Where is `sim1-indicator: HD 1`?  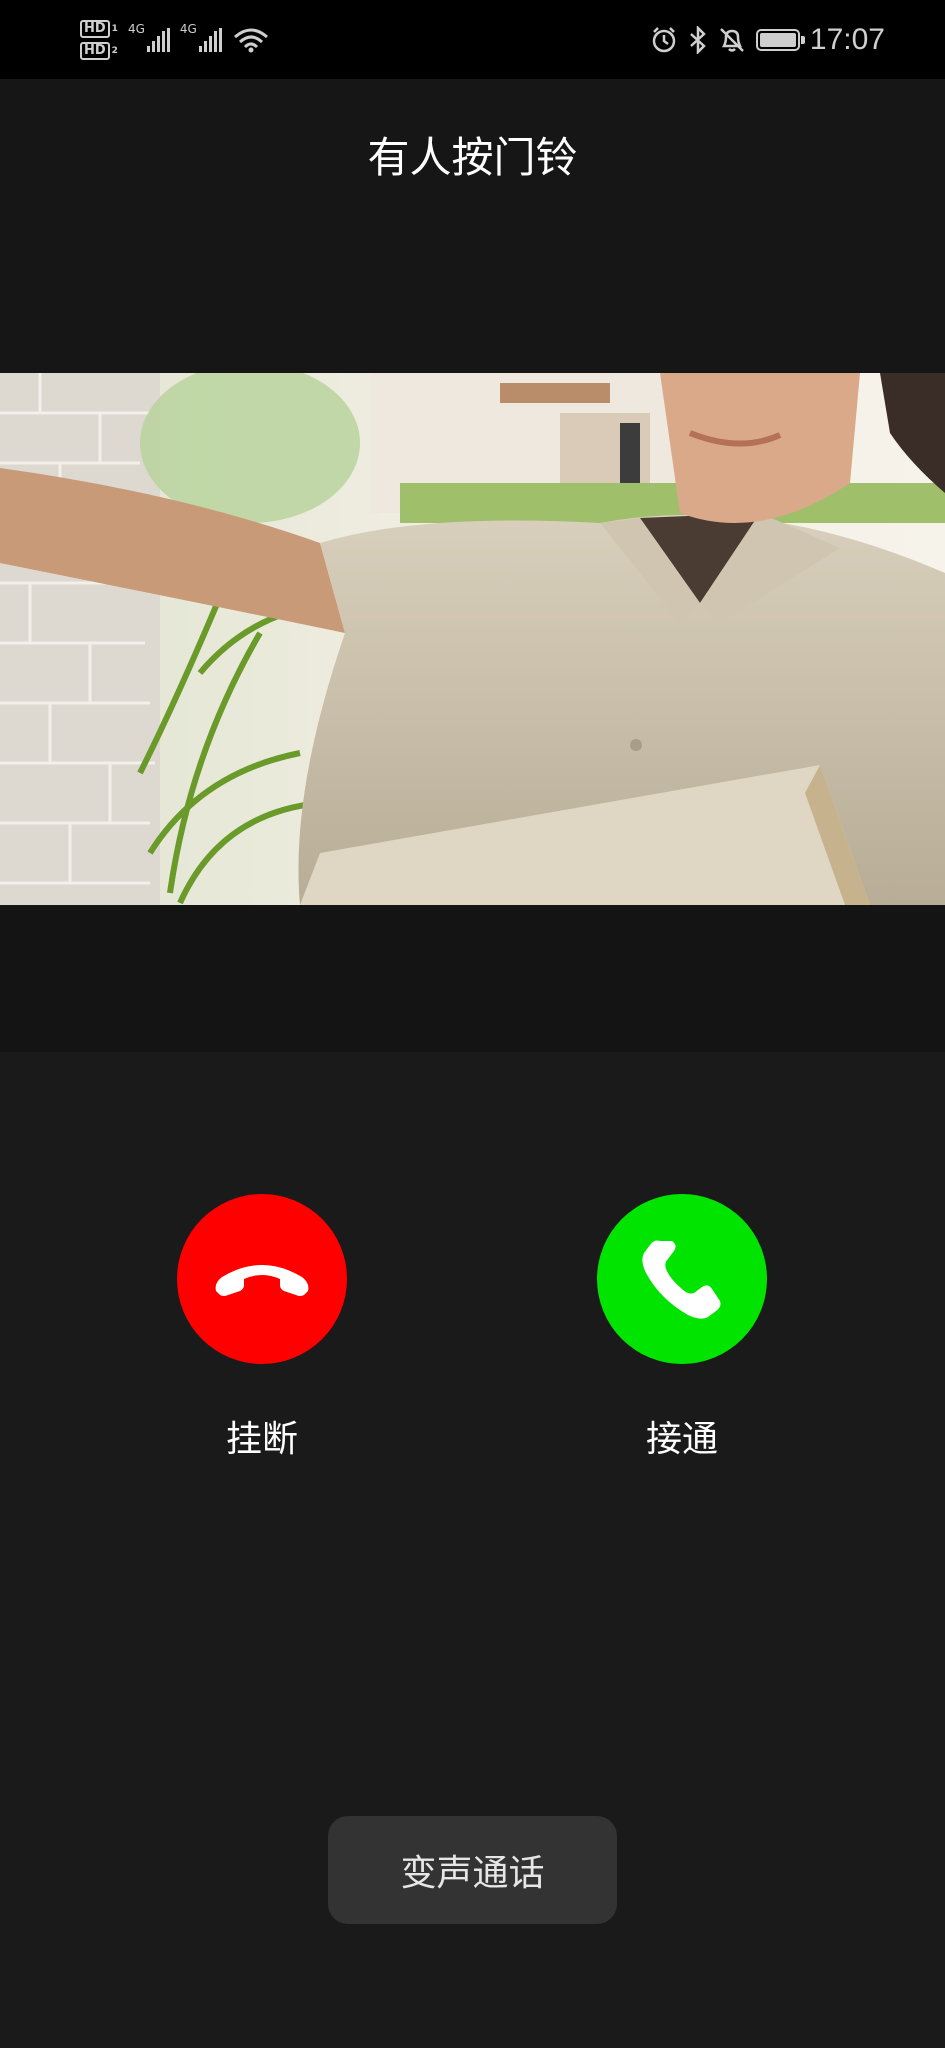 sim1-indicator: HD 1 is located at coordinates (99, 28).